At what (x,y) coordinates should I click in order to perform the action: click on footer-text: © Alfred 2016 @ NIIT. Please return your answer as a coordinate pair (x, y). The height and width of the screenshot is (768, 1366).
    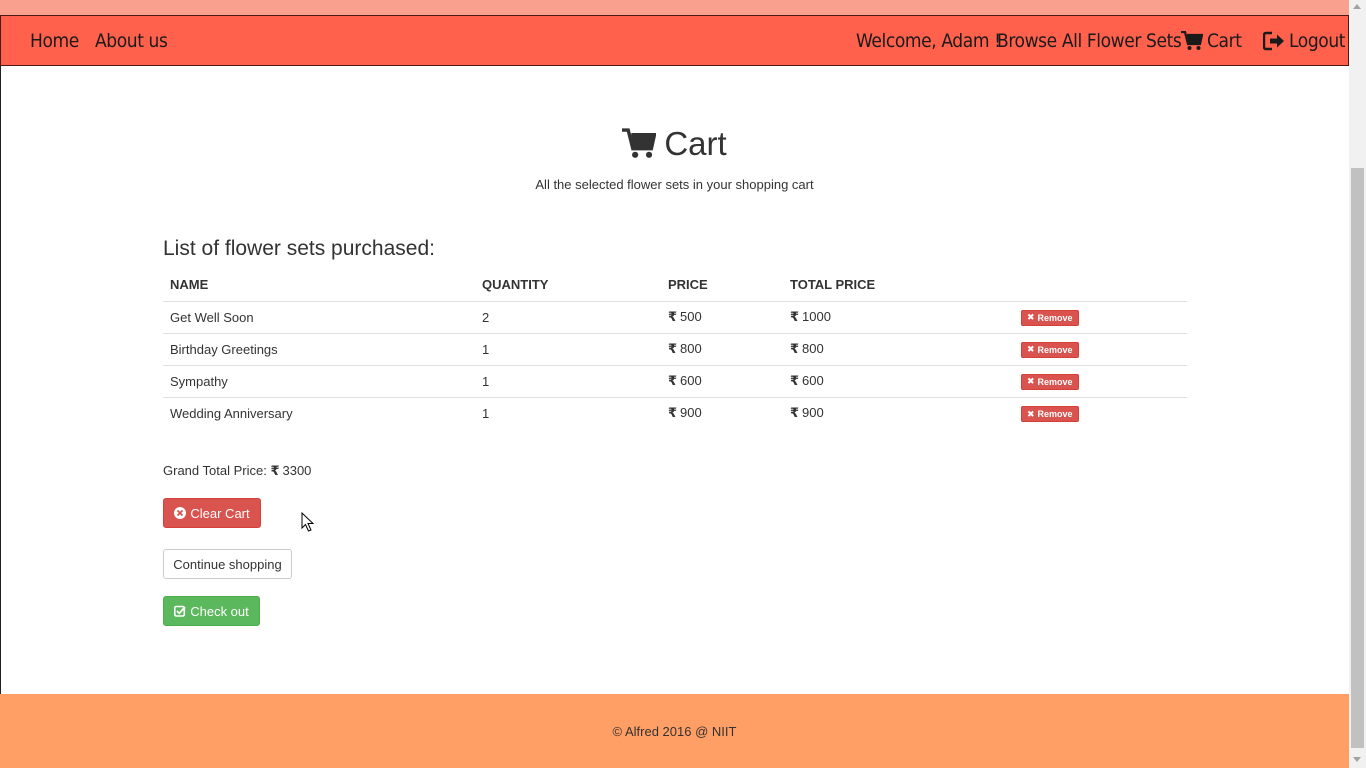
    Looking at the image, I should click on (674, 731).